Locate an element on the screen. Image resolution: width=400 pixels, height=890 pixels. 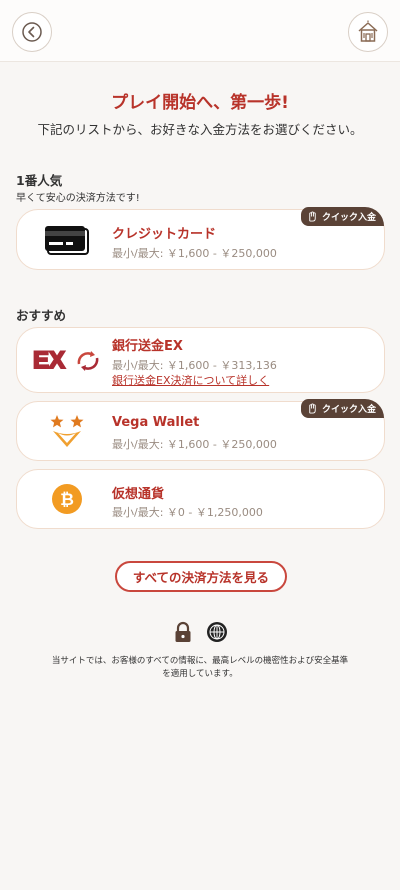
globe-icon is located at coordinates (217, 632).